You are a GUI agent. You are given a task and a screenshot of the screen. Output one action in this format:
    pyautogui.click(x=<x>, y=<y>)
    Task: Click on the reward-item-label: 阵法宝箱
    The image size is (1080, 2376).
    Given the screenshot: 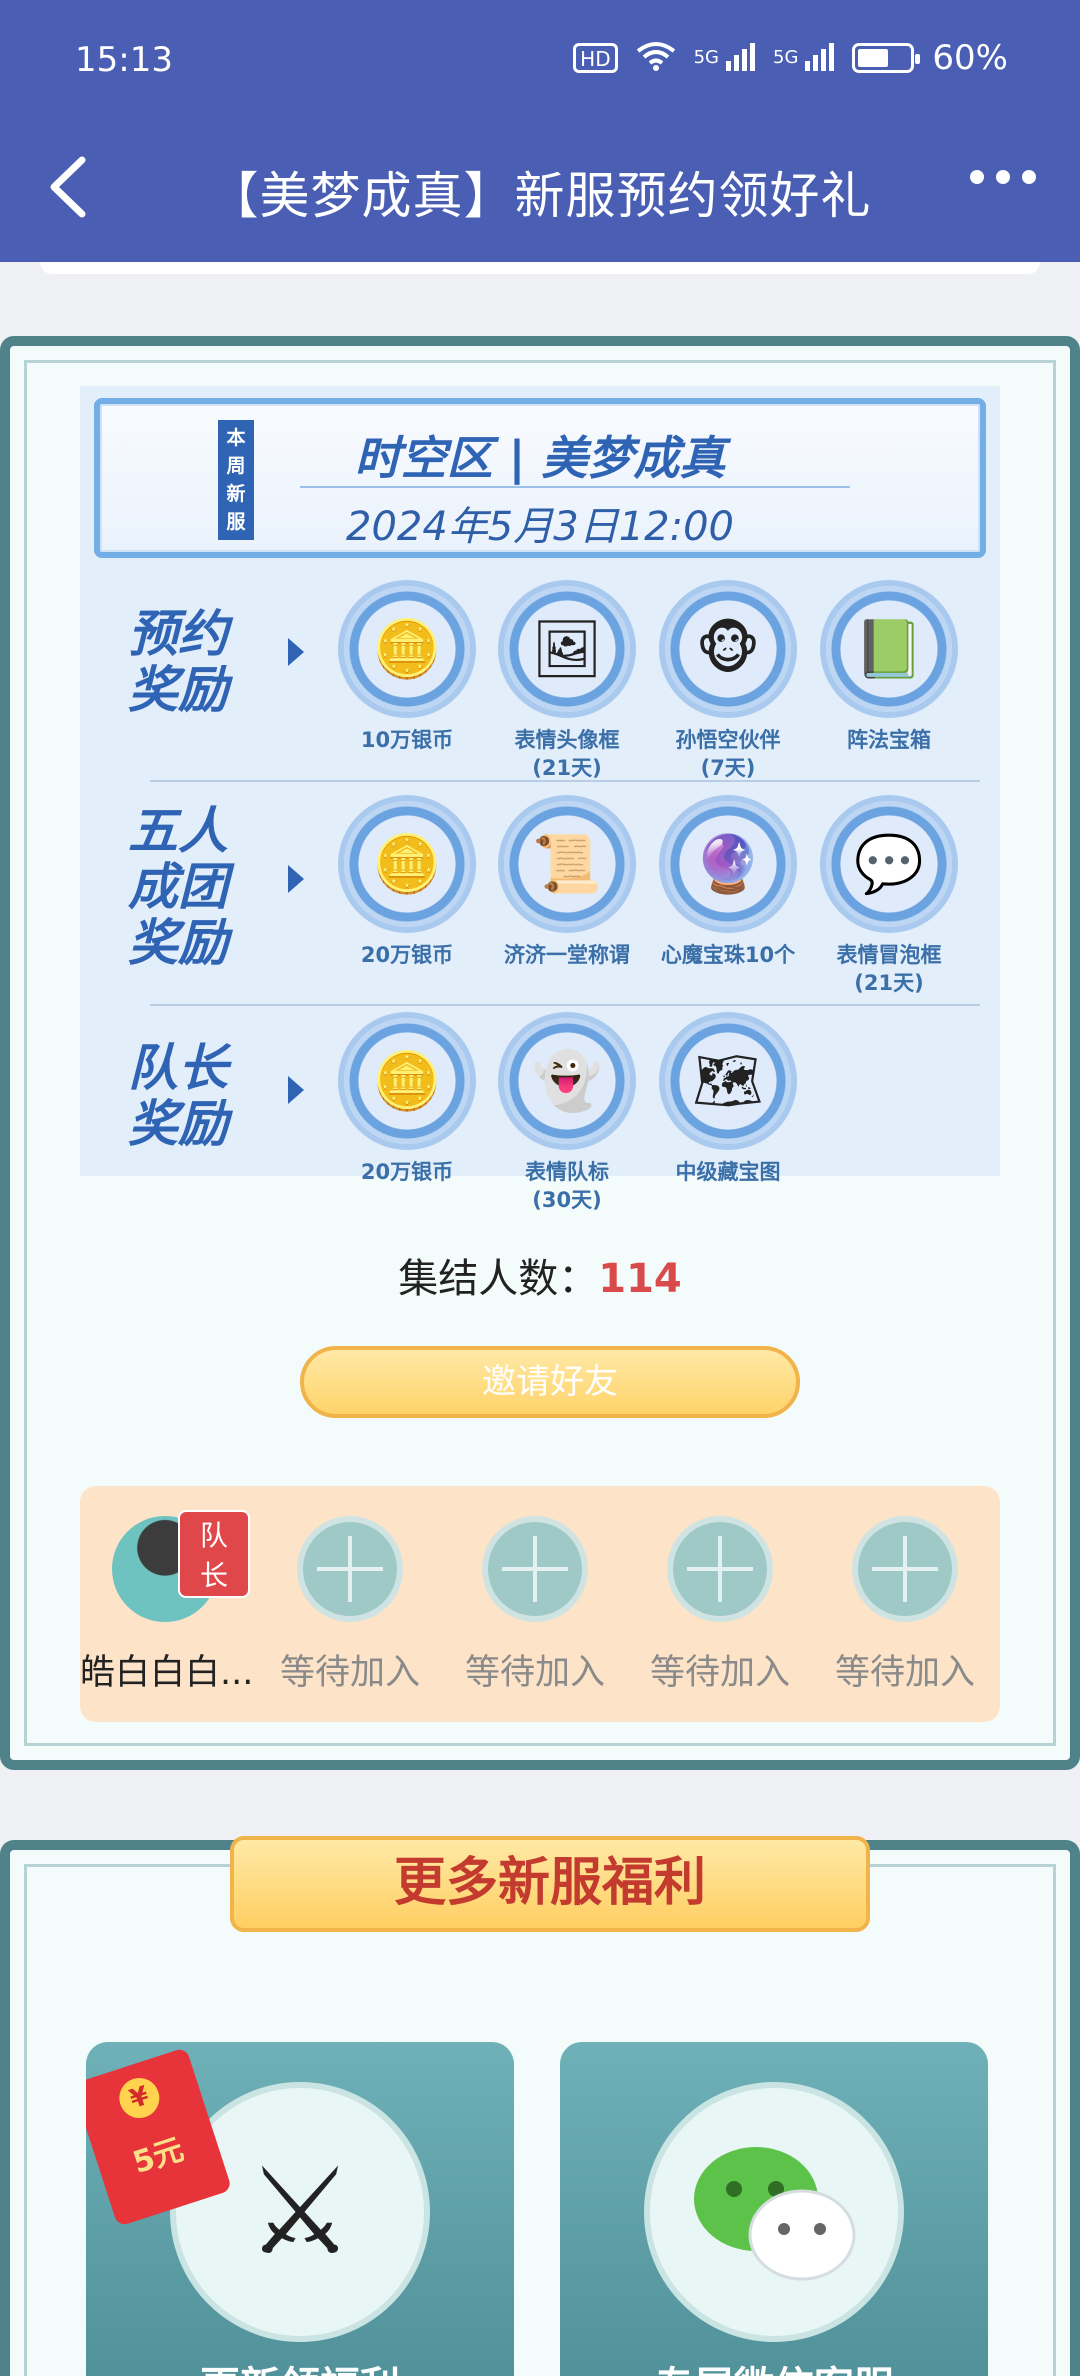 What is the action you would take?
    pyautogui.click(x=889, y=740)
    